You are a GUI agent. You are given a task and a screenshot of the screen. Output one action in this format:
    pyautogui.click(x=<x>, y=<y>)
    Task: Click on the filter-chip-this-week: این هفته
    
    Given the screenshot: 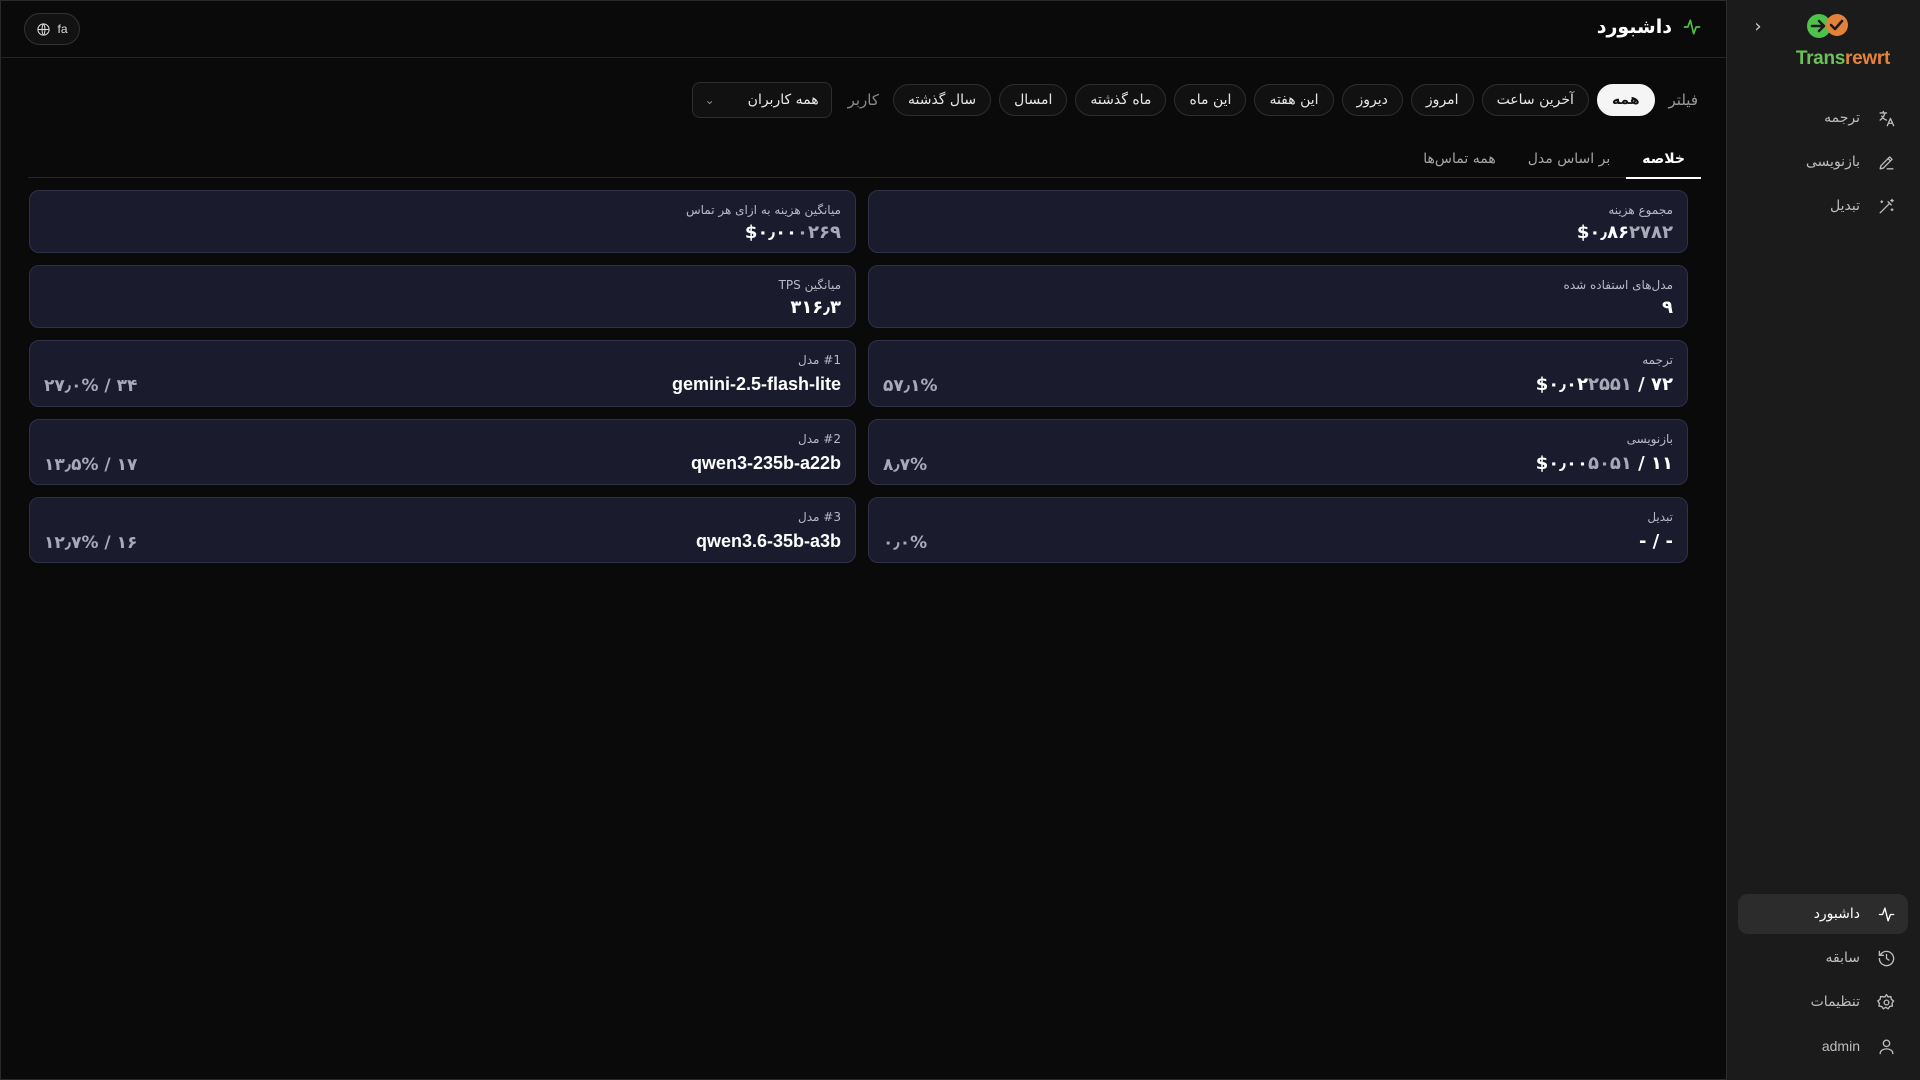 What is the action you would take?
    pyautogui.click(x=1294, y=100)
    